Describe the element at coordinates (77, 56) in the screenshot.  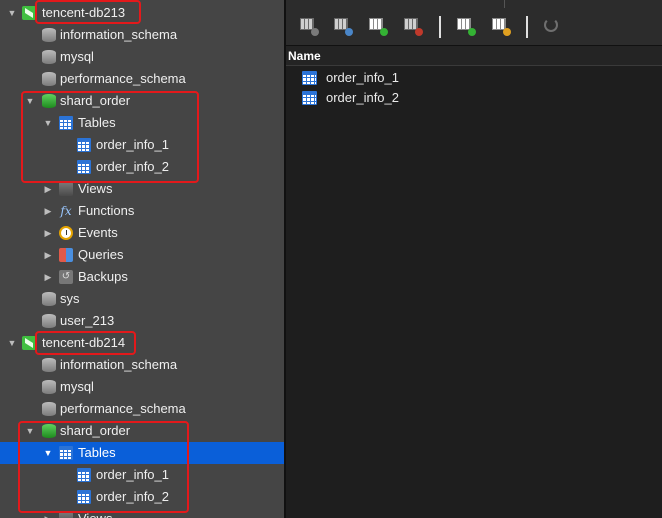
I see `database-label: mysql` at that location.